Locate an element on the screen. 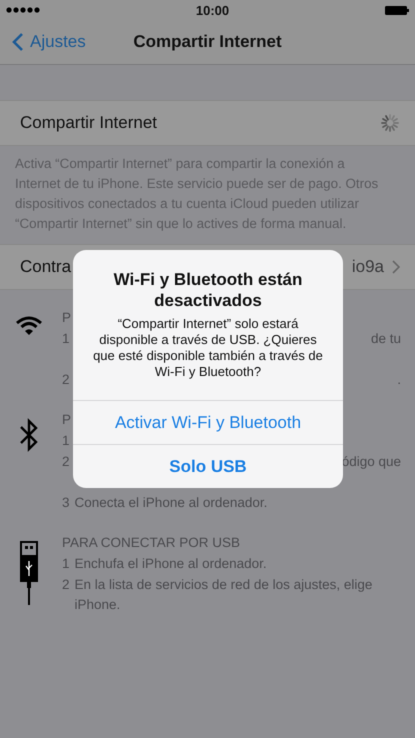  step-number: 3 is located at coordinates (66, 503).